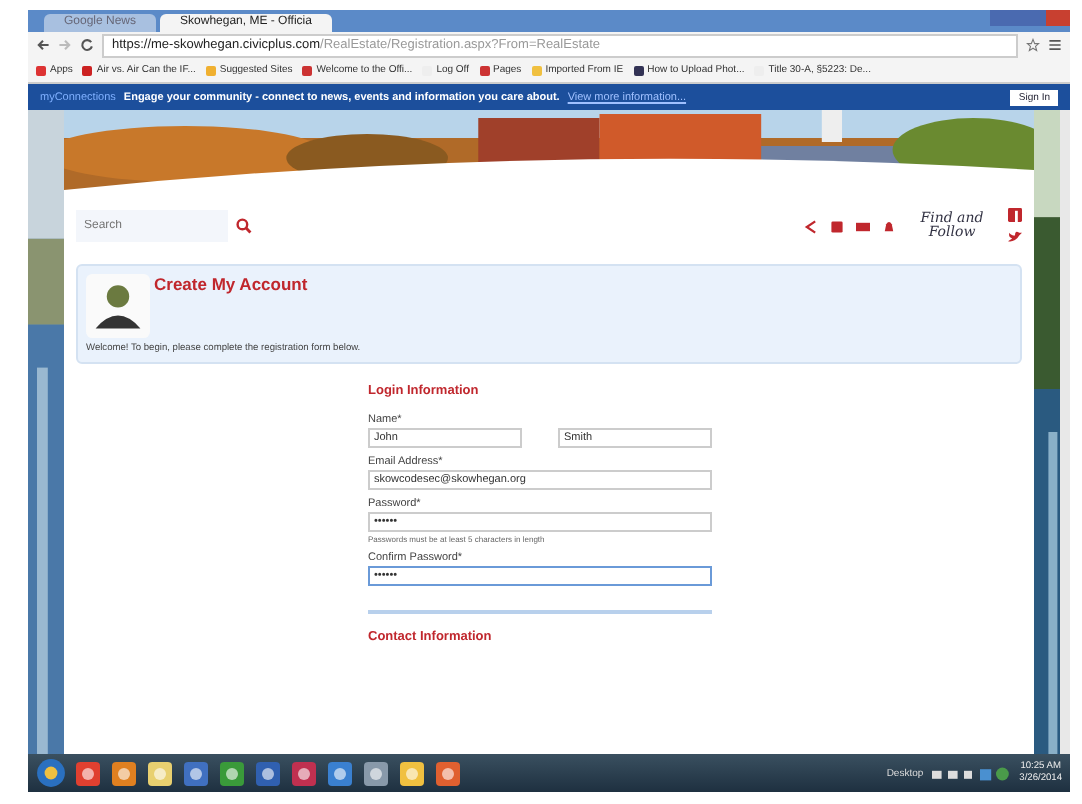 This screenshot has width=1082, height=804. What do you see at coordinates (87, 45) in the screenshot?
I see `reload-icon` at bounding box center [87, 45].